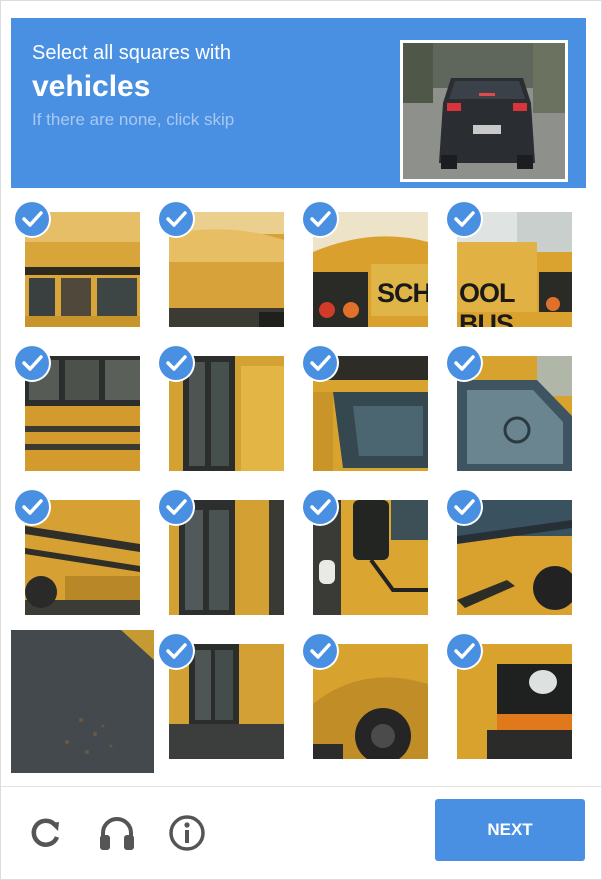 This screenshot has height=880, width=602. I want to click on reload-icon, so click(46, 833).